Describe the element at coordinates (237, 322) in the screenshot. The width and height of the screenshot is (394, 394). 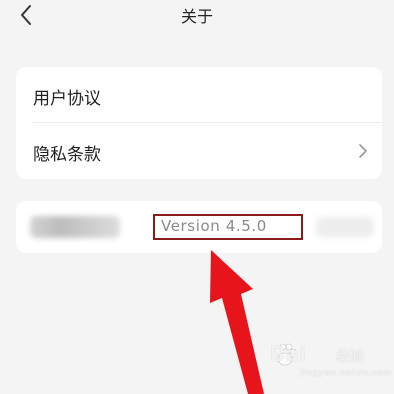
I see `annotation-arrow-icon` at that location.